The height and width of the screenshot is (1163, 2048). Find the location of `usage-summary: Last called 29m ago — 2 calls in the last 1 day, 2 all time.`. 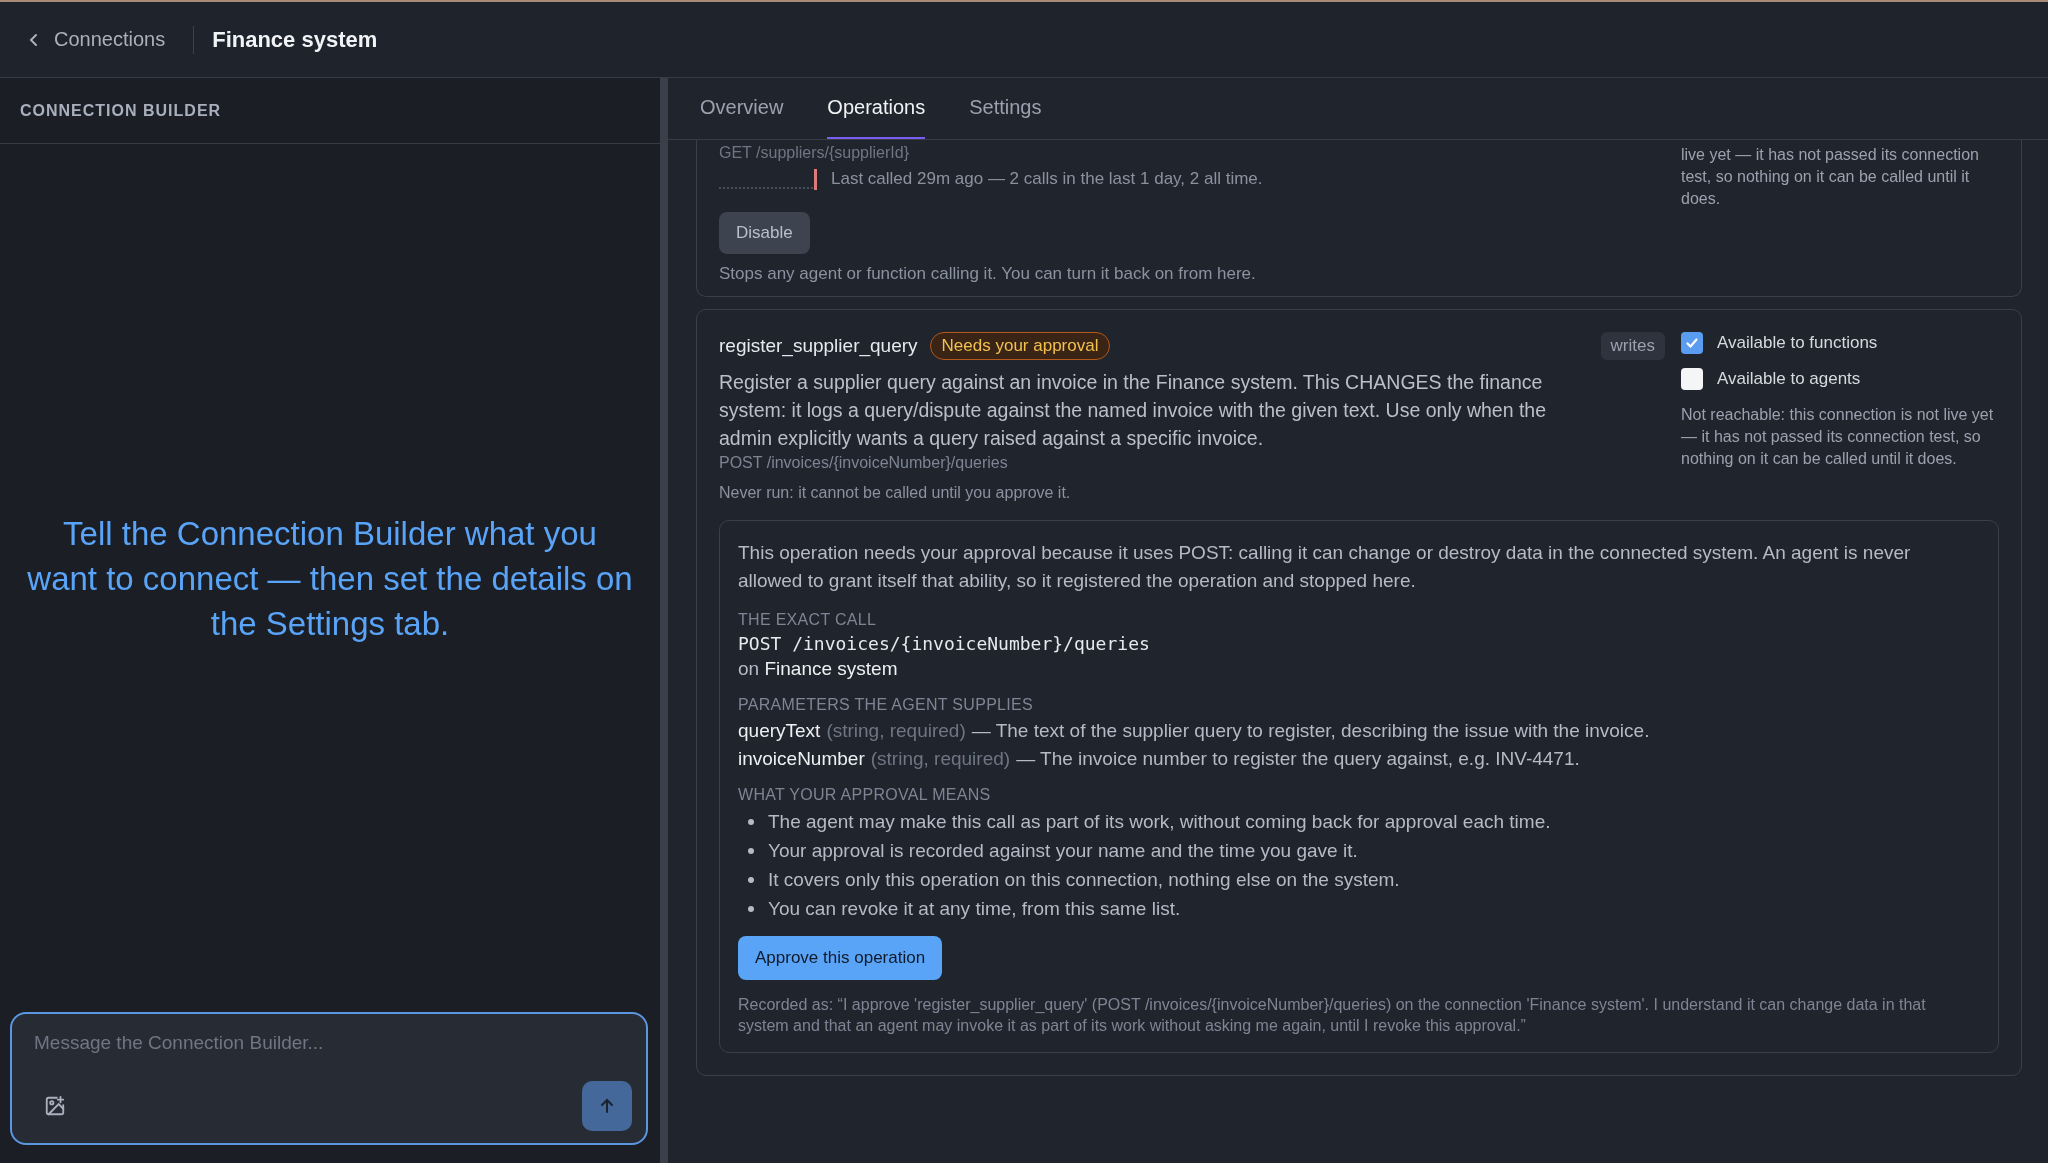

usage-summary: Last called 29m ago — 2 calls in the last 1 day, 2 all time. is located at coordinates (1047, 179).